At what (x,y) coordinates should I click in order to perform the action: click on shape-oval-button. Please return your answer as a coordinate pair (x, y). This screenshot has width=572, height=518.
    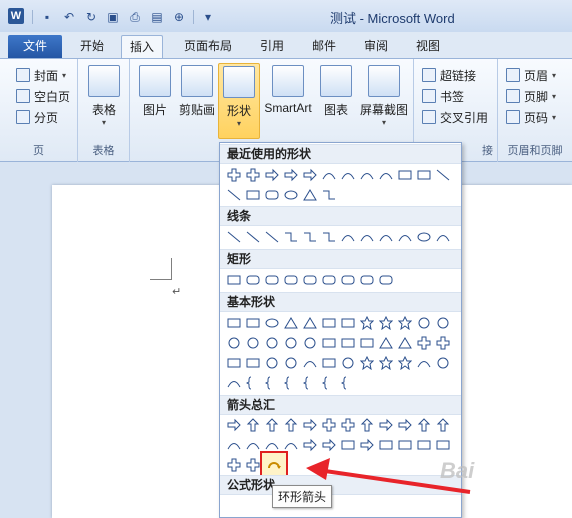
    Looking at the image, I should click on (290, 194).